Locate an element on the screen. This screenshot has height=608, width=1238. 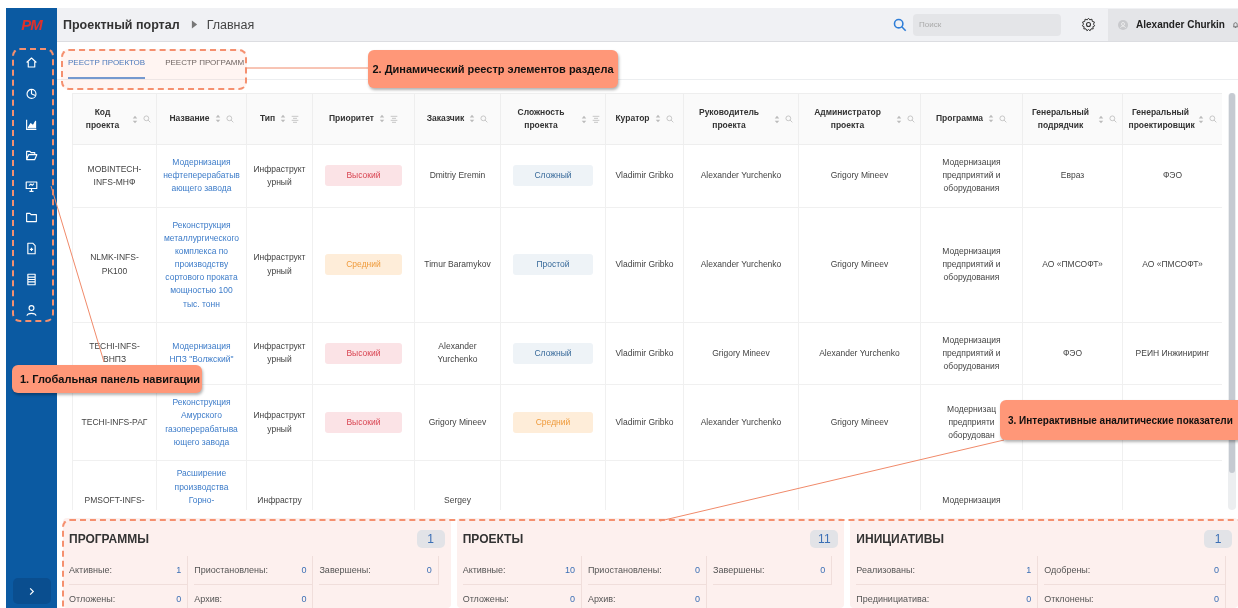
column-header: Программа is located at coordinates (959, 119).